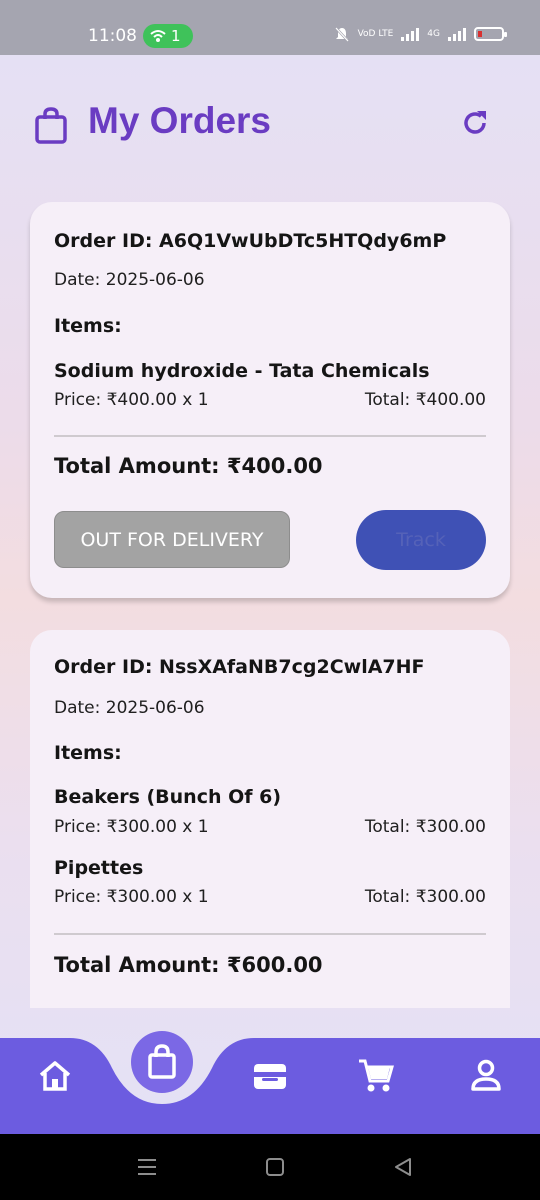 The height and width of the screenshot is (1200, 540). Describe the element at coordinates (99, 868) in the screenshot. I see `item-name: Pipettes` at that location.